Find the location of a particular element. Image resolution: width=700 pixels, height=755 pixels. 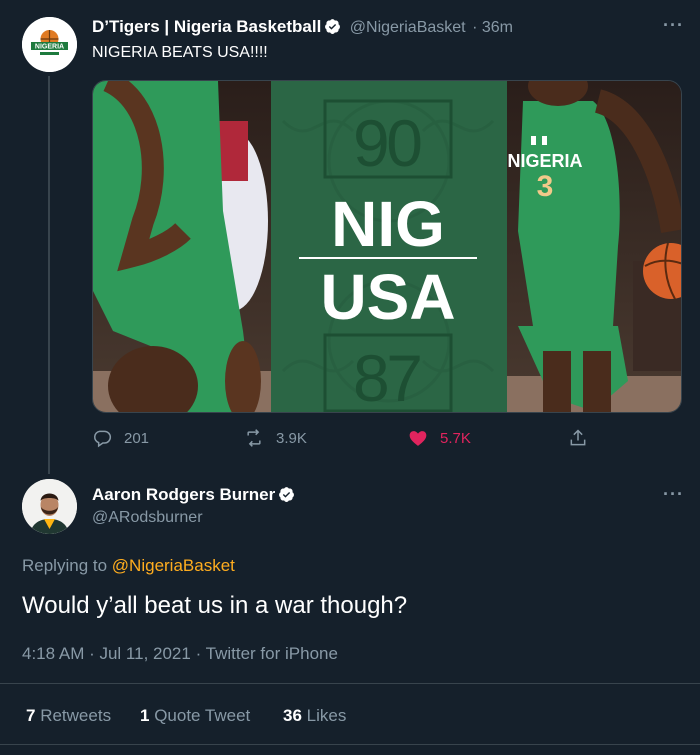

retweets-stat: 7 Retweets is located at coordinates (68, 716).